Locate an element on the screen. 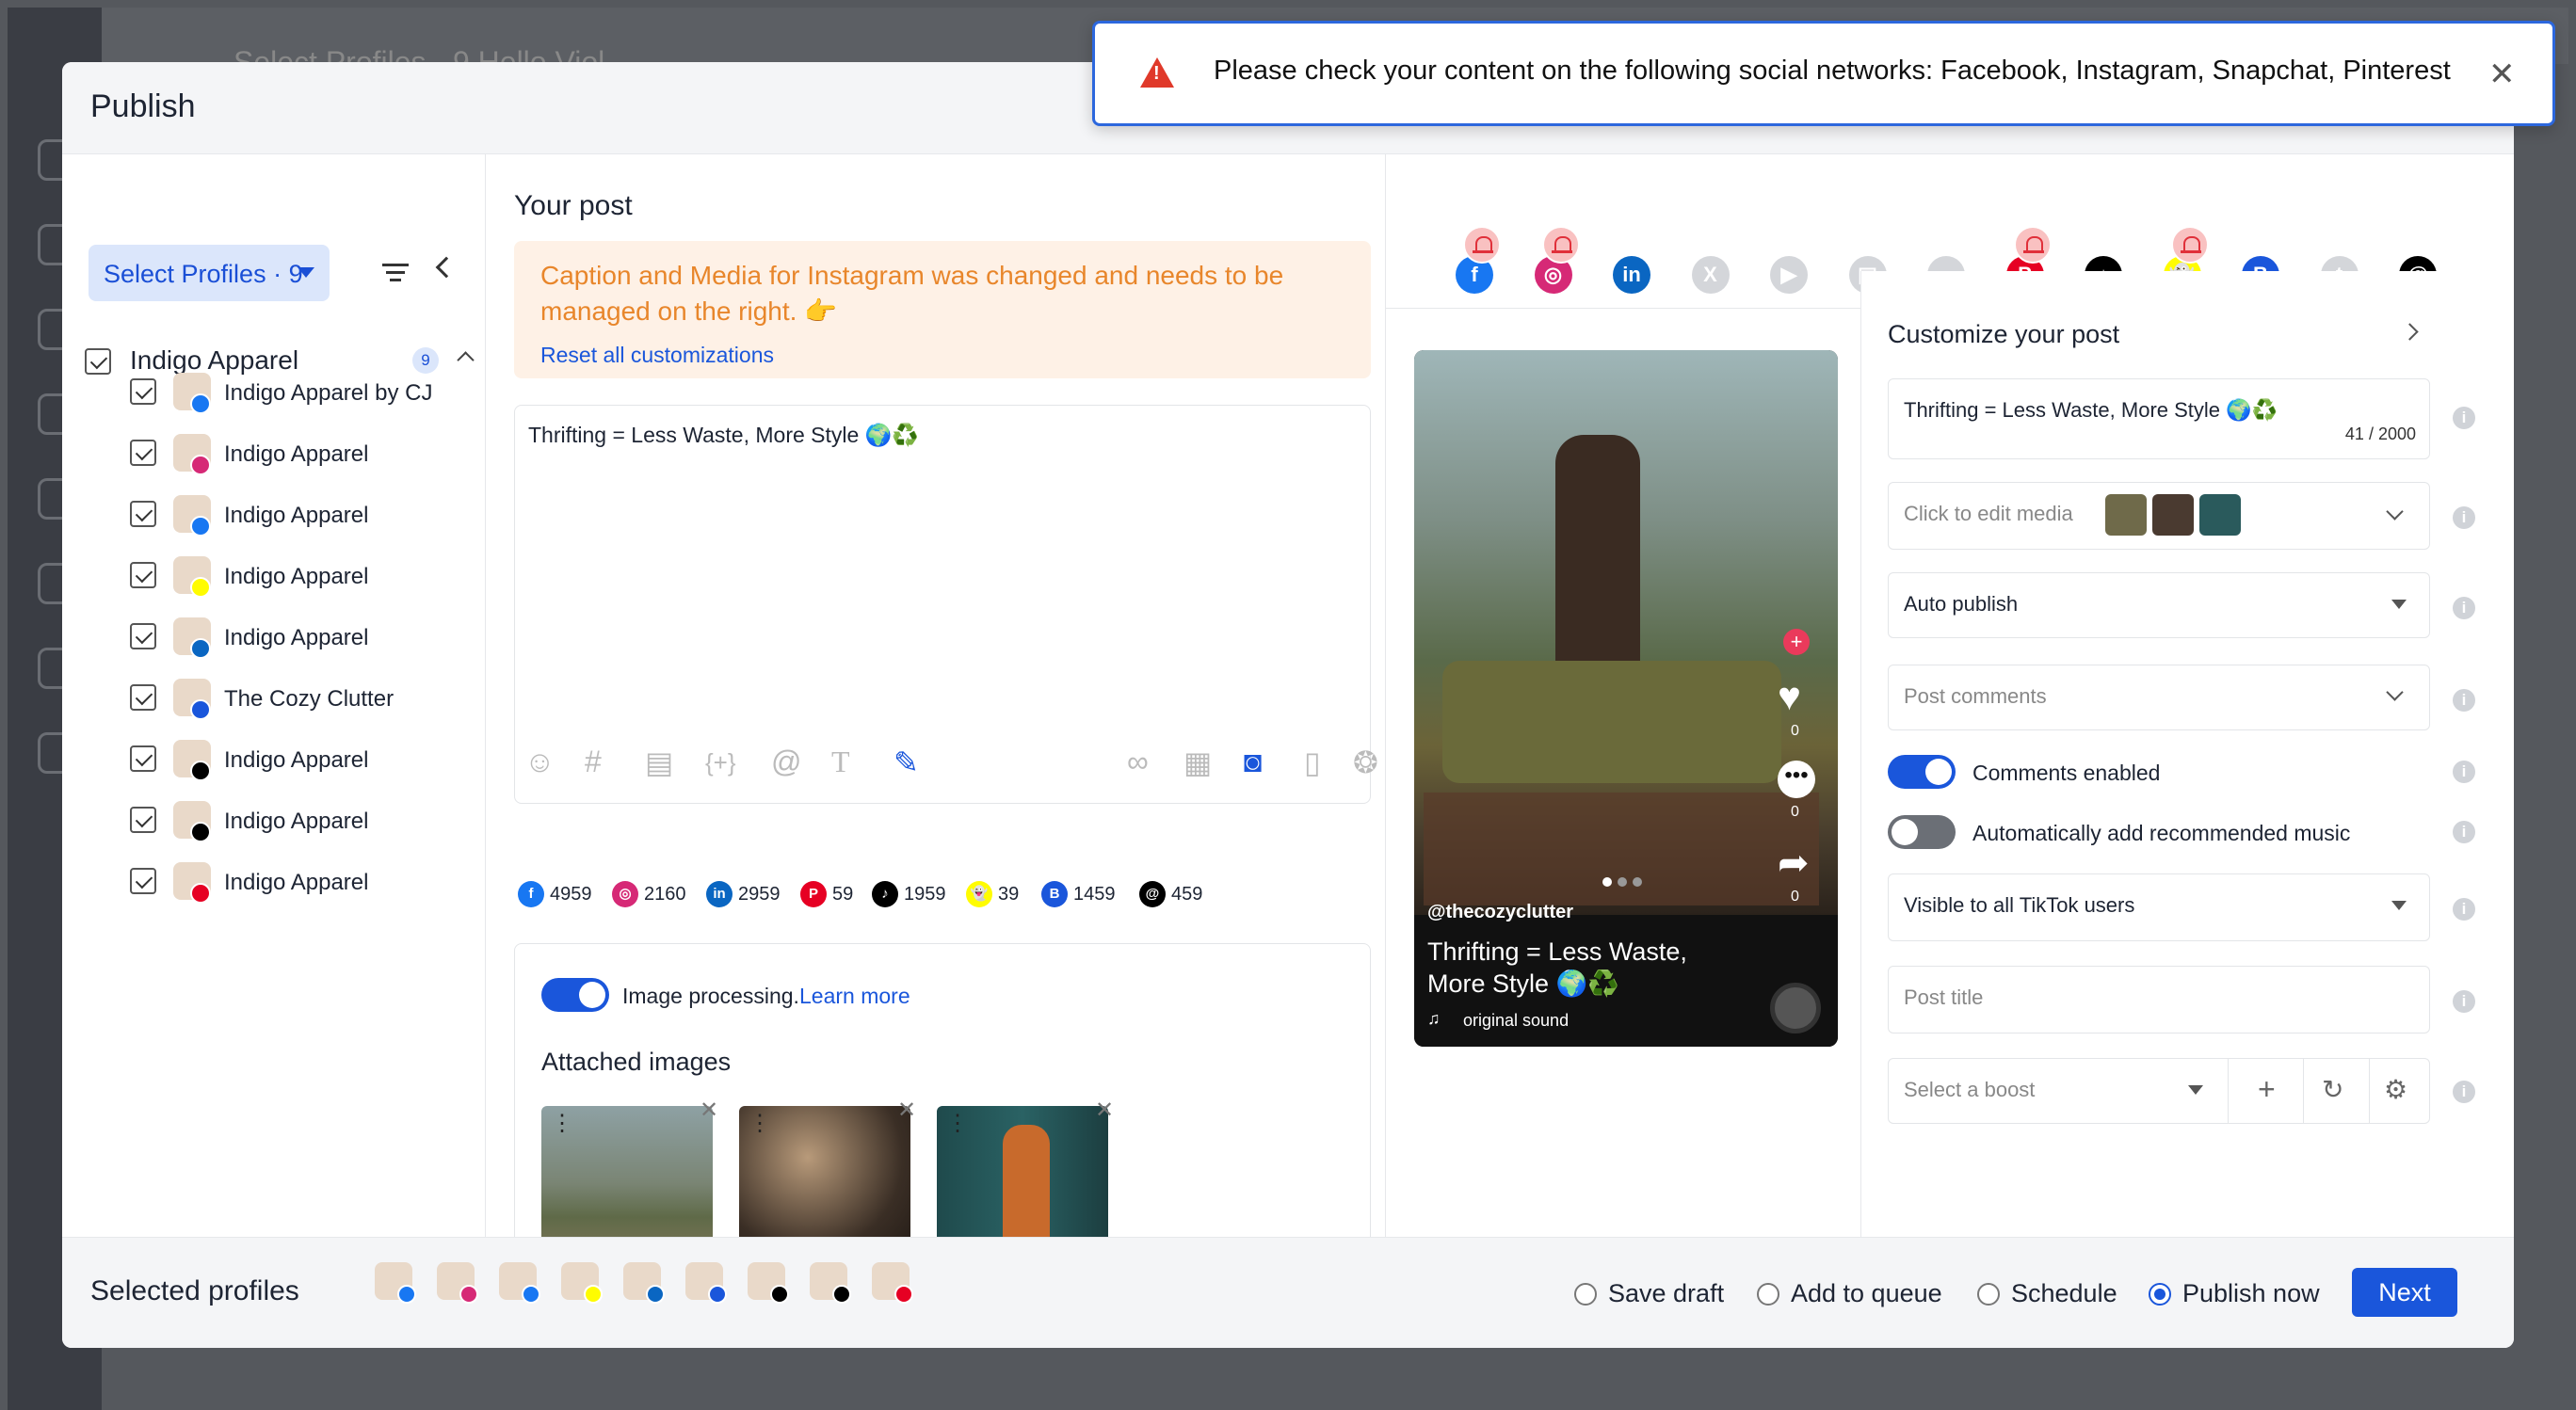 This screenshot has width=2576, height=1410. settings-gear-icon: ⚙ is located at coordinates (2395, 1089).